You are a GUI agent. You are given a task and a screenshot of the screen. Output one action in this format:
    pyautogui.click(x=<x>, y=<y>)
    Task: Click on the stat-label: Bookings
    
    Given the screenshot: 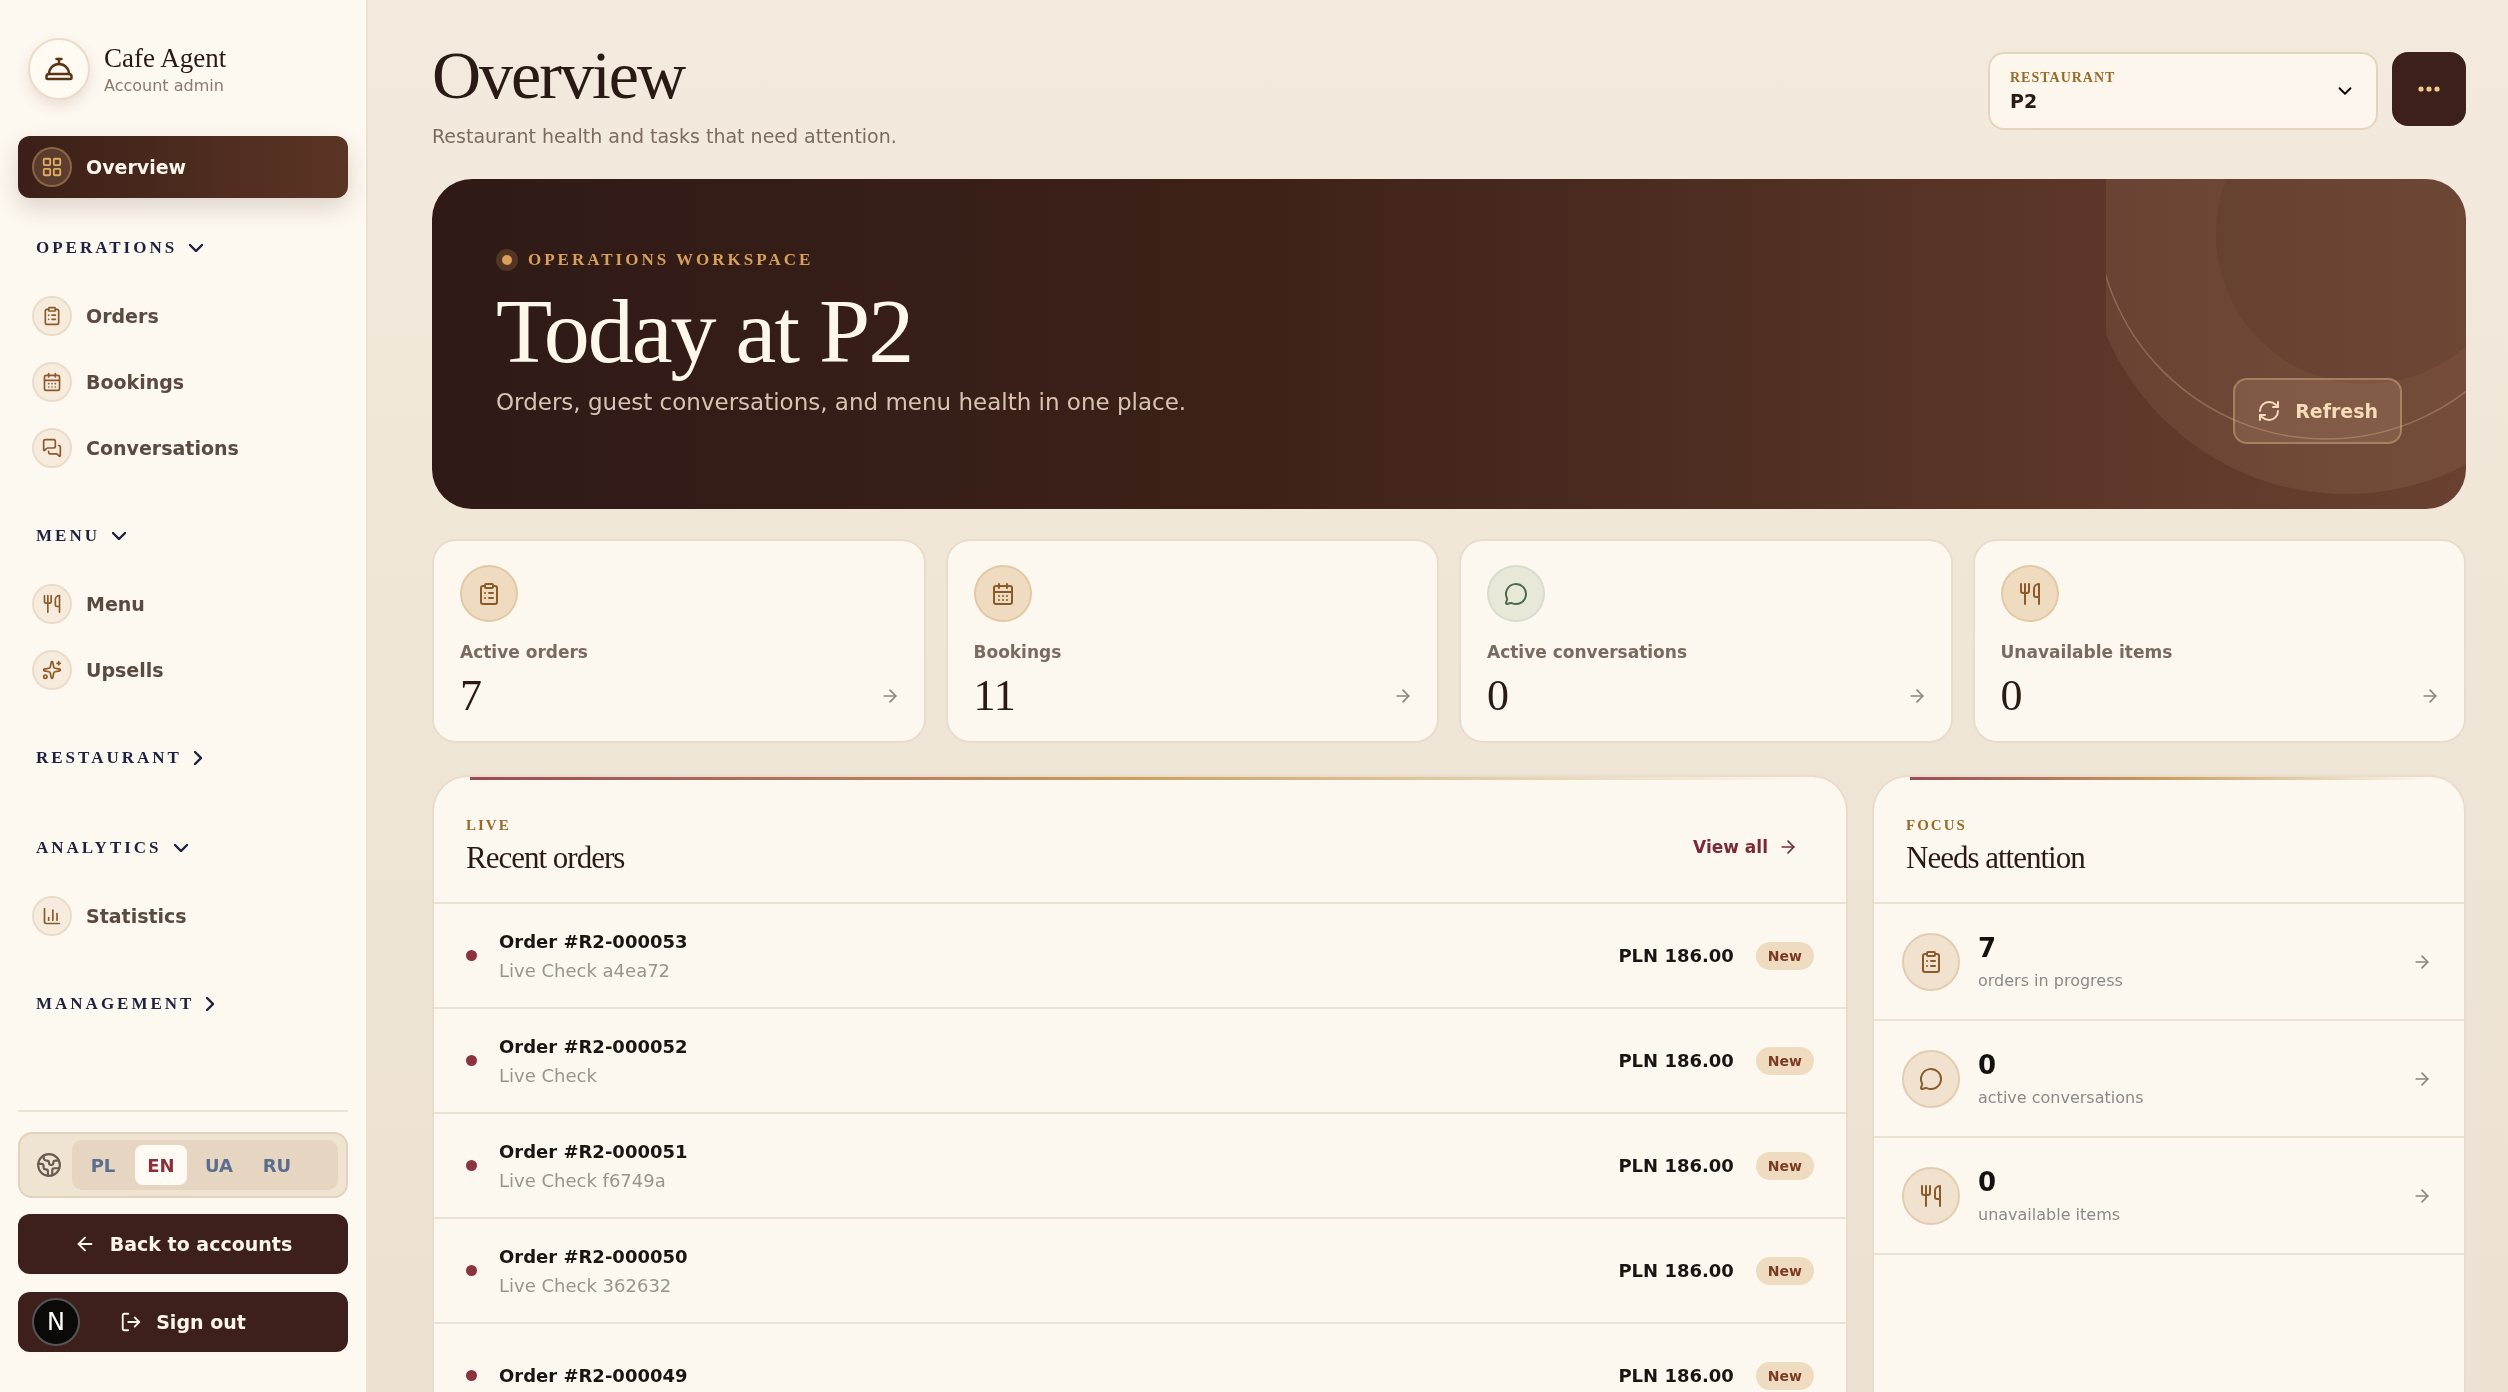 What is the action you would take?
    pyautogui.click(x=1018, y=652)
    